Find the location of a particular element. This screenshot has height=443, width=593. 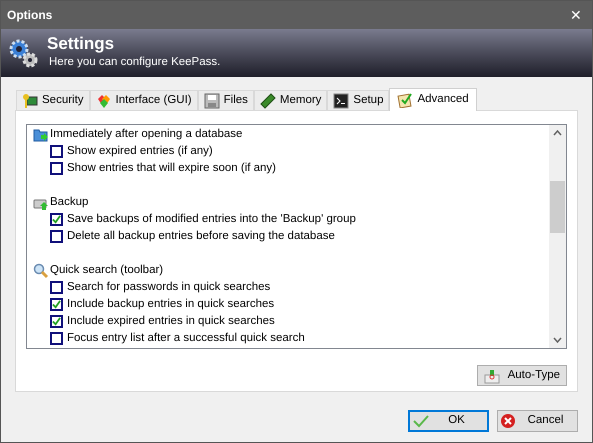

hearts-icon is located at coordinates (104, 100).